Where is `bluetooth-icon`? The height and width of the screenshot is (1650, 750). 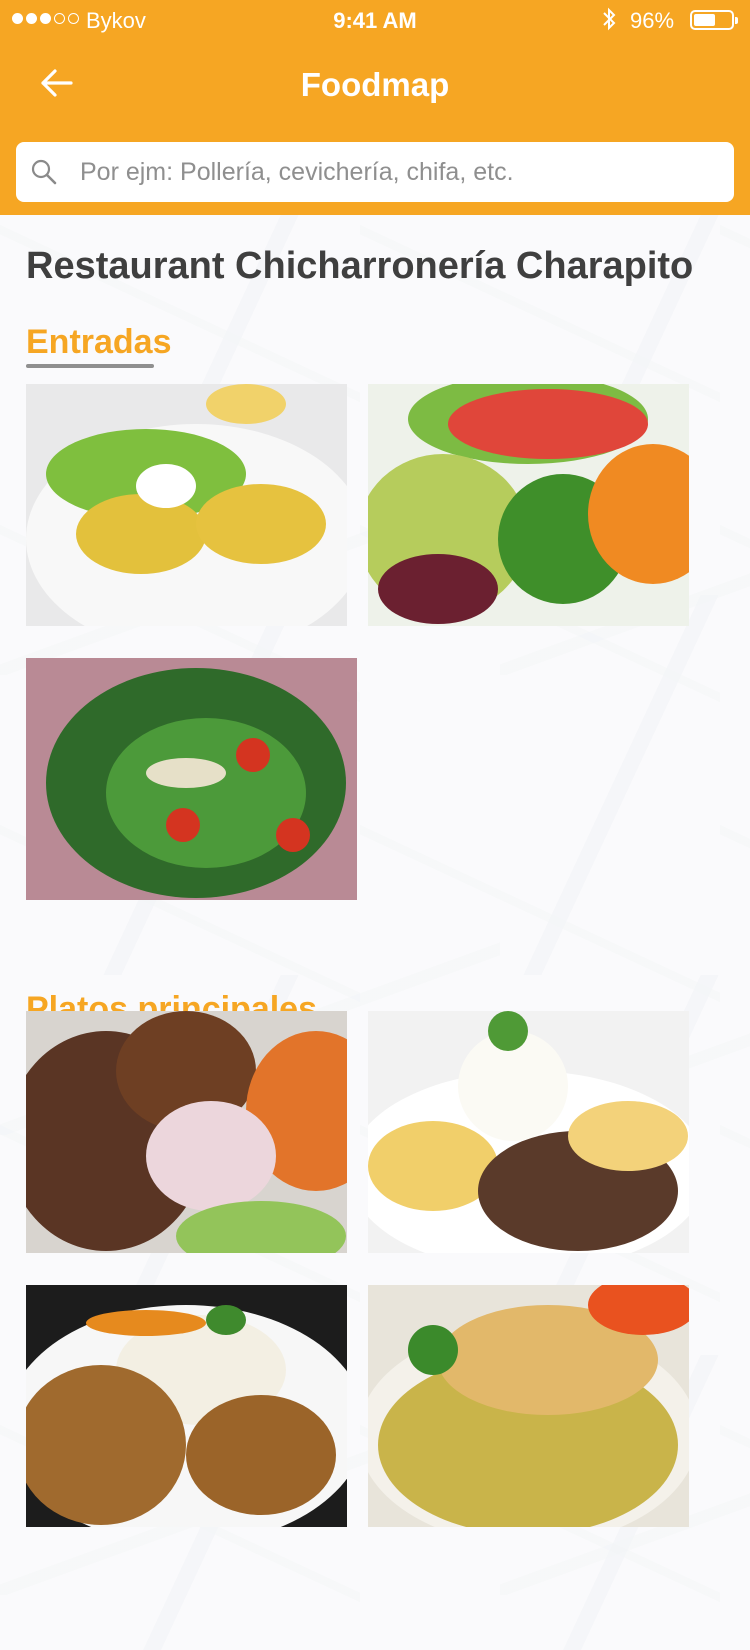 bluetooth-icon is located at coordinates (609, 22).